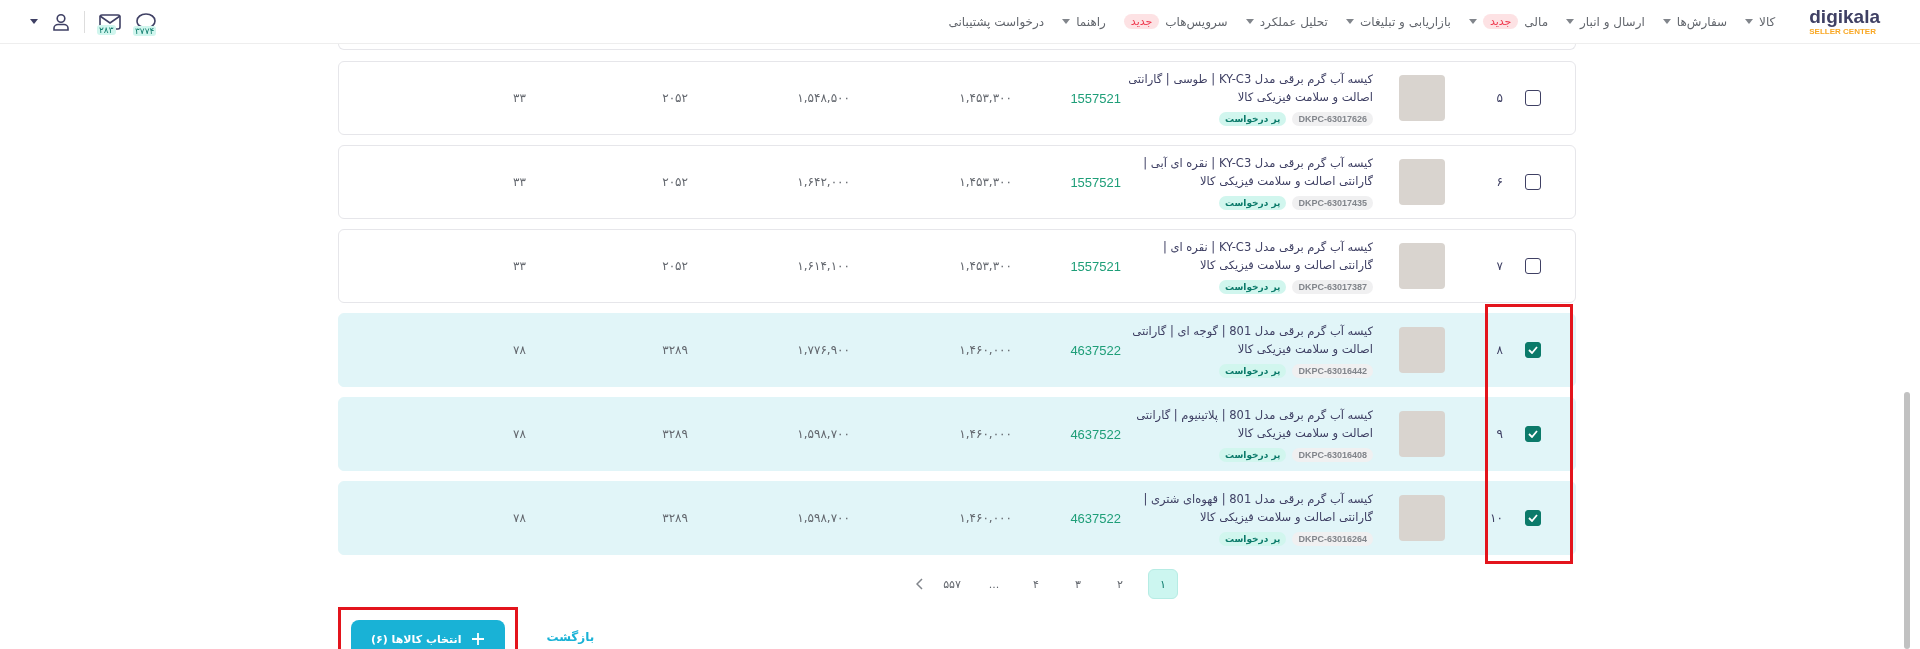 This screenshot has width=1920, height=649. Describe the element at coordinates (1499, 182) in the screenshot. I see `row-number: ۶` at that location.